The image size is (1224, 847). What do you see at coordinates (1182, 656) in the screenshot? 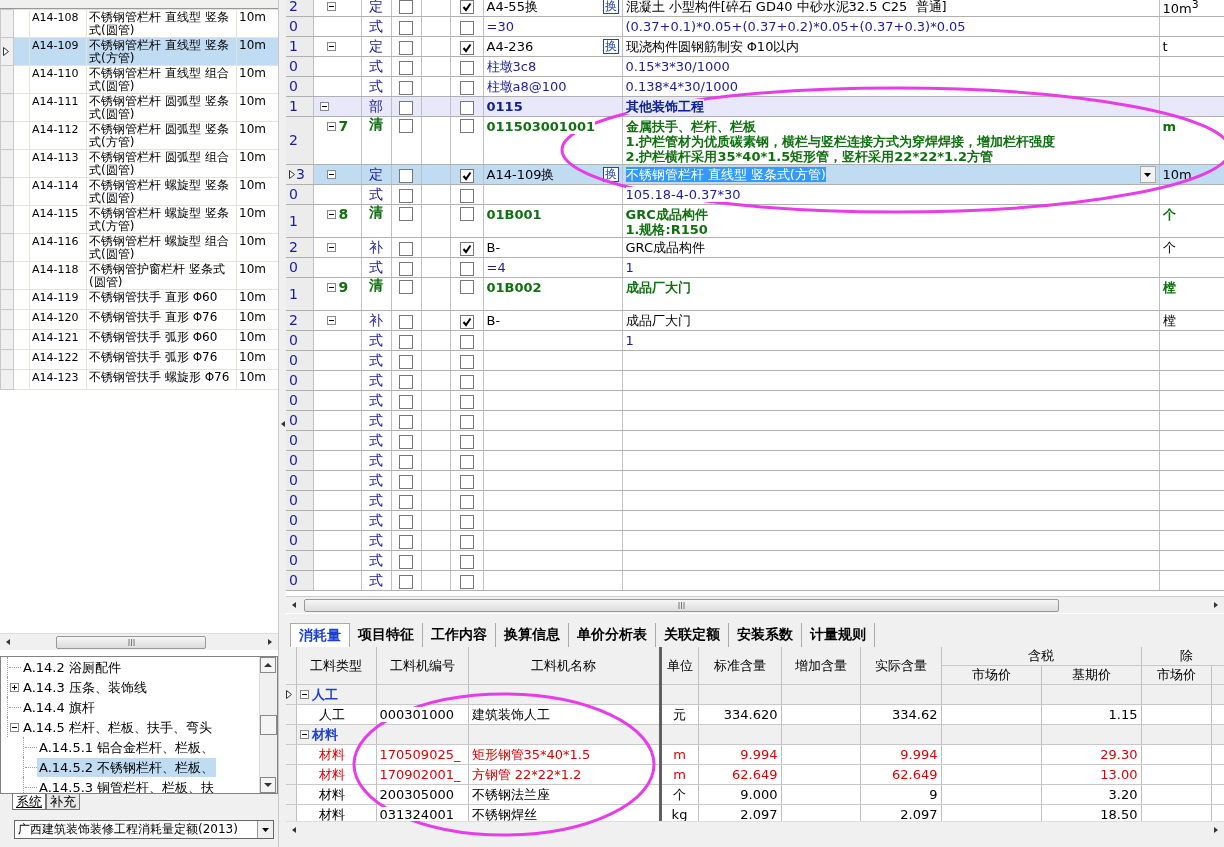
I see `column-group-header: 除` at bounding box center [1182, 656].